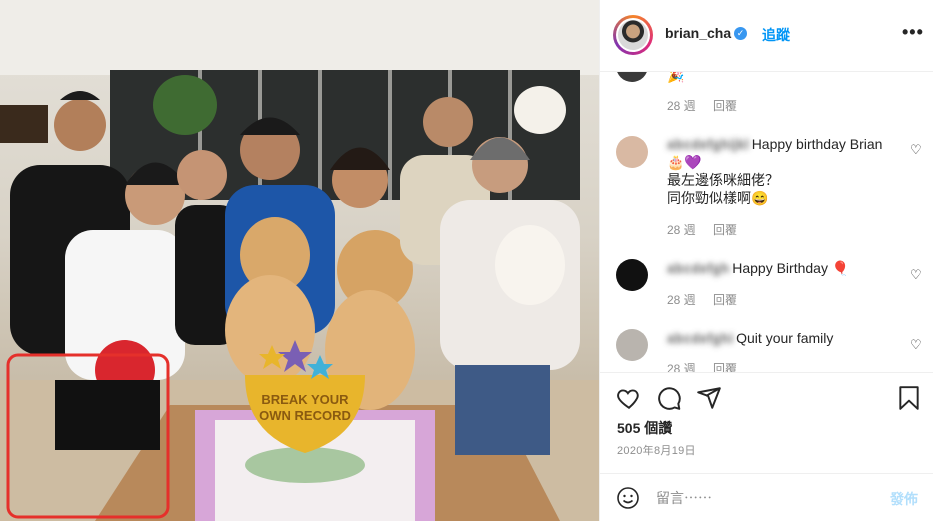 This screenshot has width=933, height=522. I want to click on comment-body: abcdefgh Happy Birthday 🎈, so click(782, 268).